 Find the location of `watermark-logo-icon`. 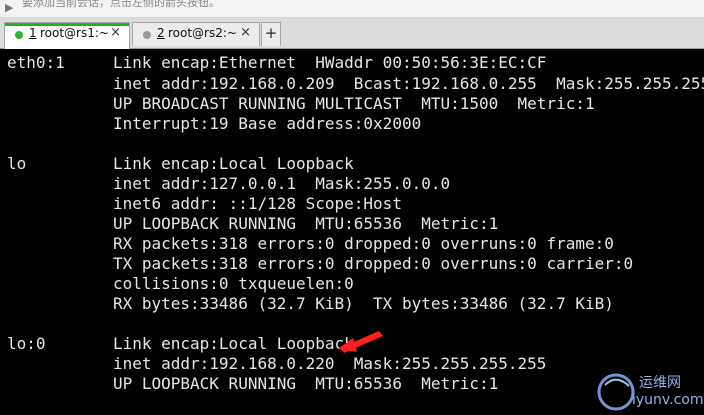

watermark-logo-icon is located at coordinates (616, 392).